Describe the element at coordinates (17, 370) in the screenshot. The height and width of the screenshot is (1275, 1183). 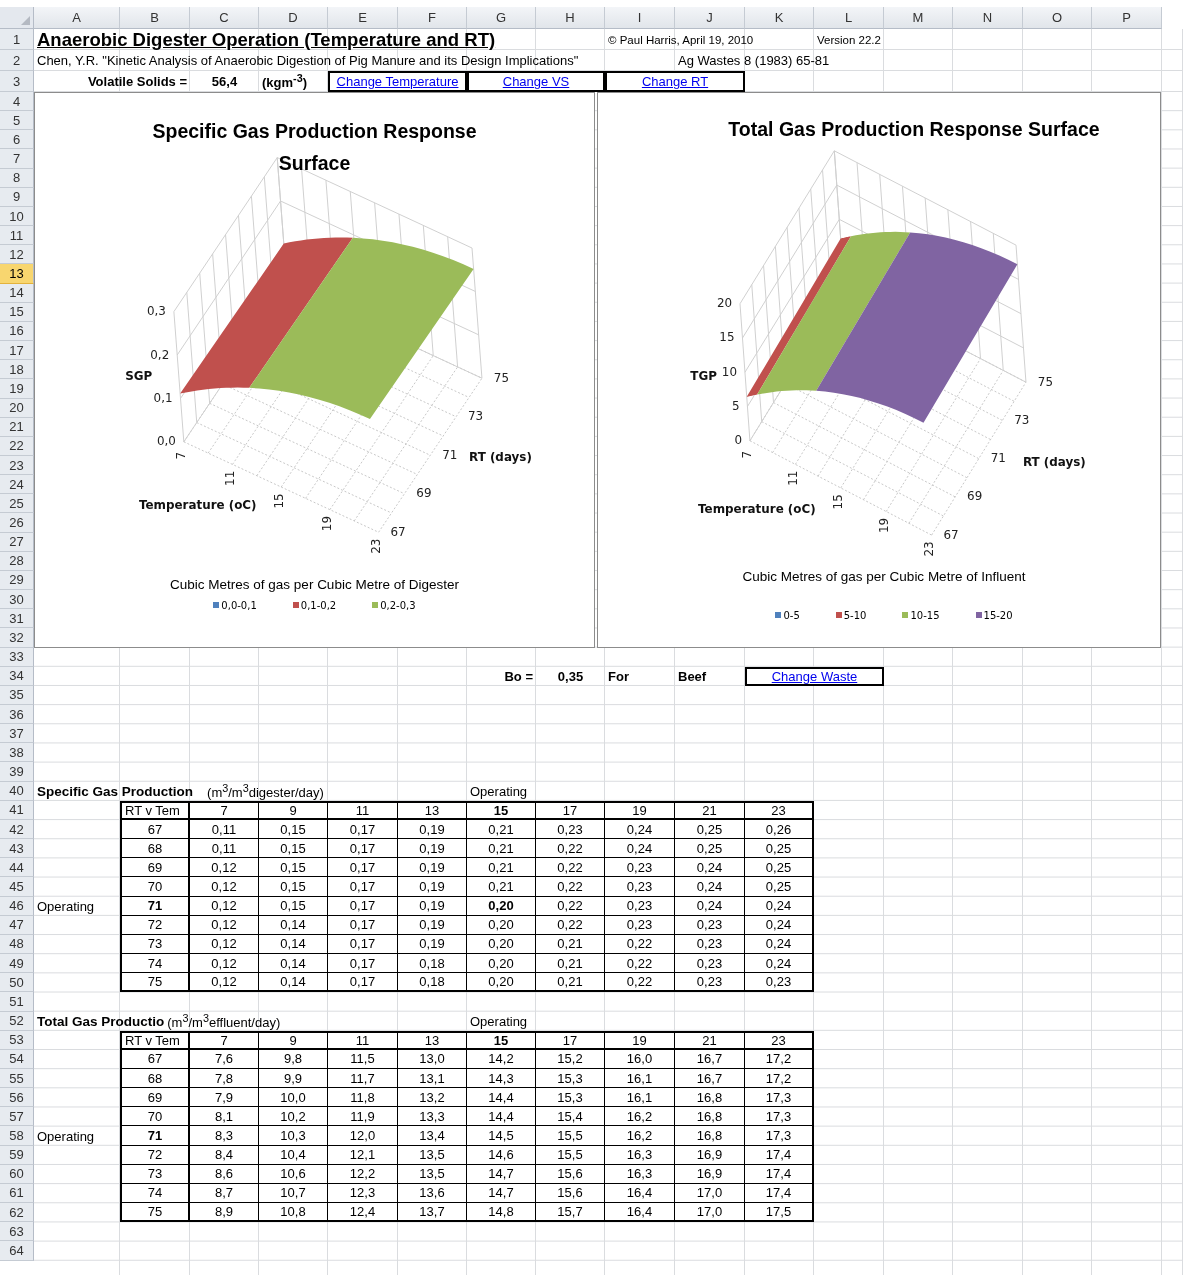
I see `row-header: 18` at that location.